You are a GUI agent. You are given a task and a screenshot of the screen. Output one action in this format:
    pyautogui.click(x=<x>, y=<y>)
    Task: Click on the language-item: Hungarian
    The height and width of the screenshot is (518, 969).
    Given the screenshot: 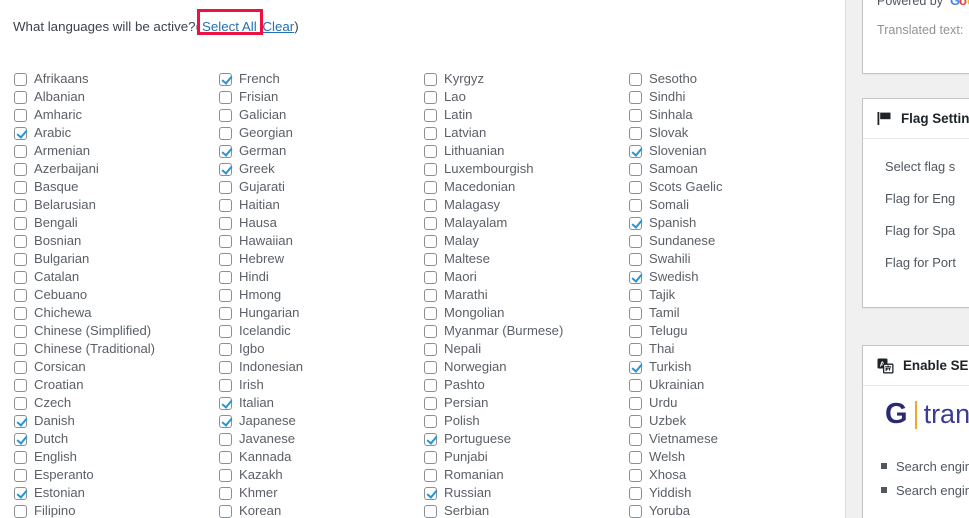 What is the action you would take?
    pyautogui.click(x=314, y=313)
    